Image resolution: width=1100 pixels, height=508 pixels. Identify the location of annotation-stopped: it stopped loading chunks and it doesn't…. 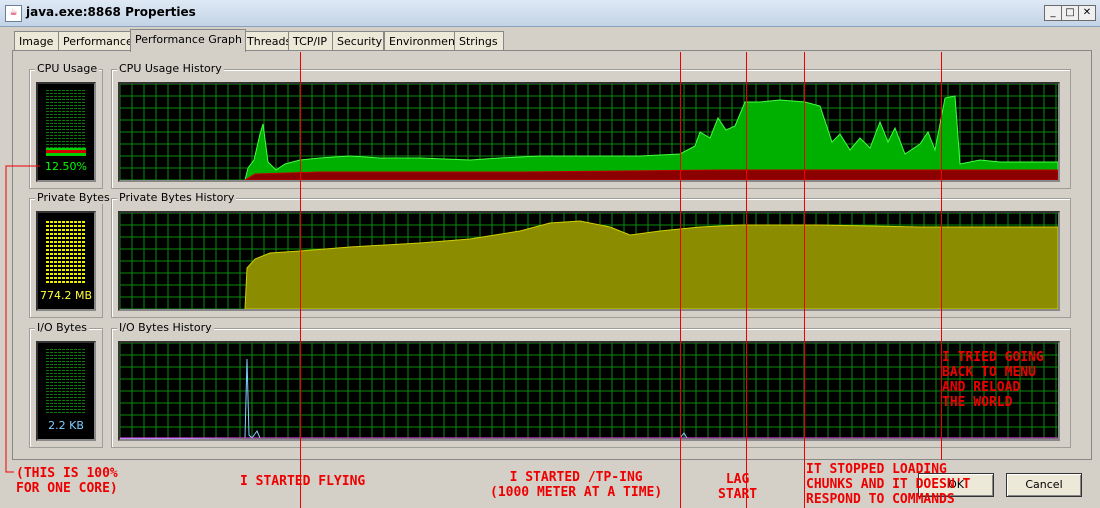
(888, 484).